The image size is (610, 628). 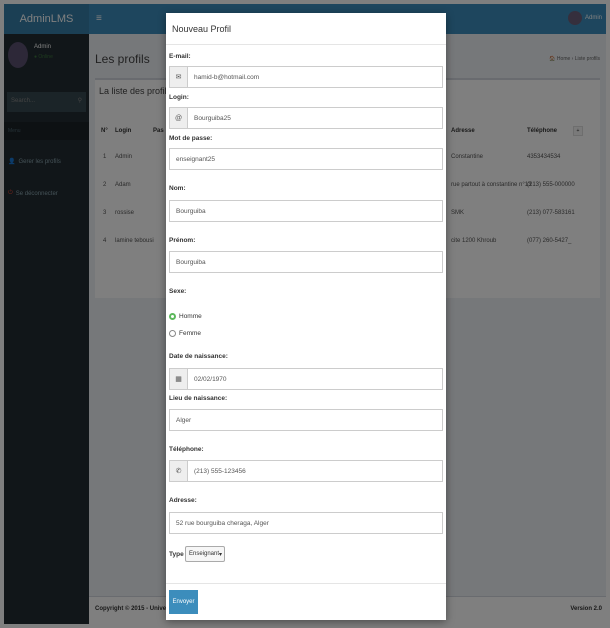 What do you see at coordinates (191, 138) in the screenshot?
I see `password-label: Mot de passe:` at bounding box center [191, 138].